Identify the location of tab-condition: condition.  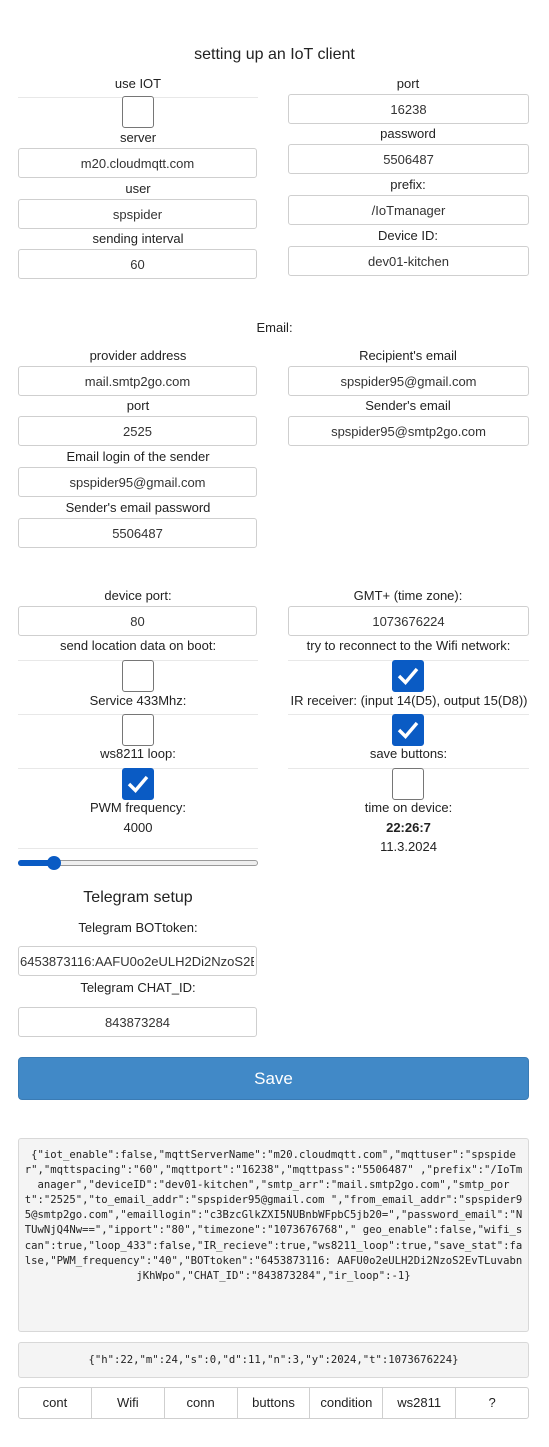
(347, 1403).